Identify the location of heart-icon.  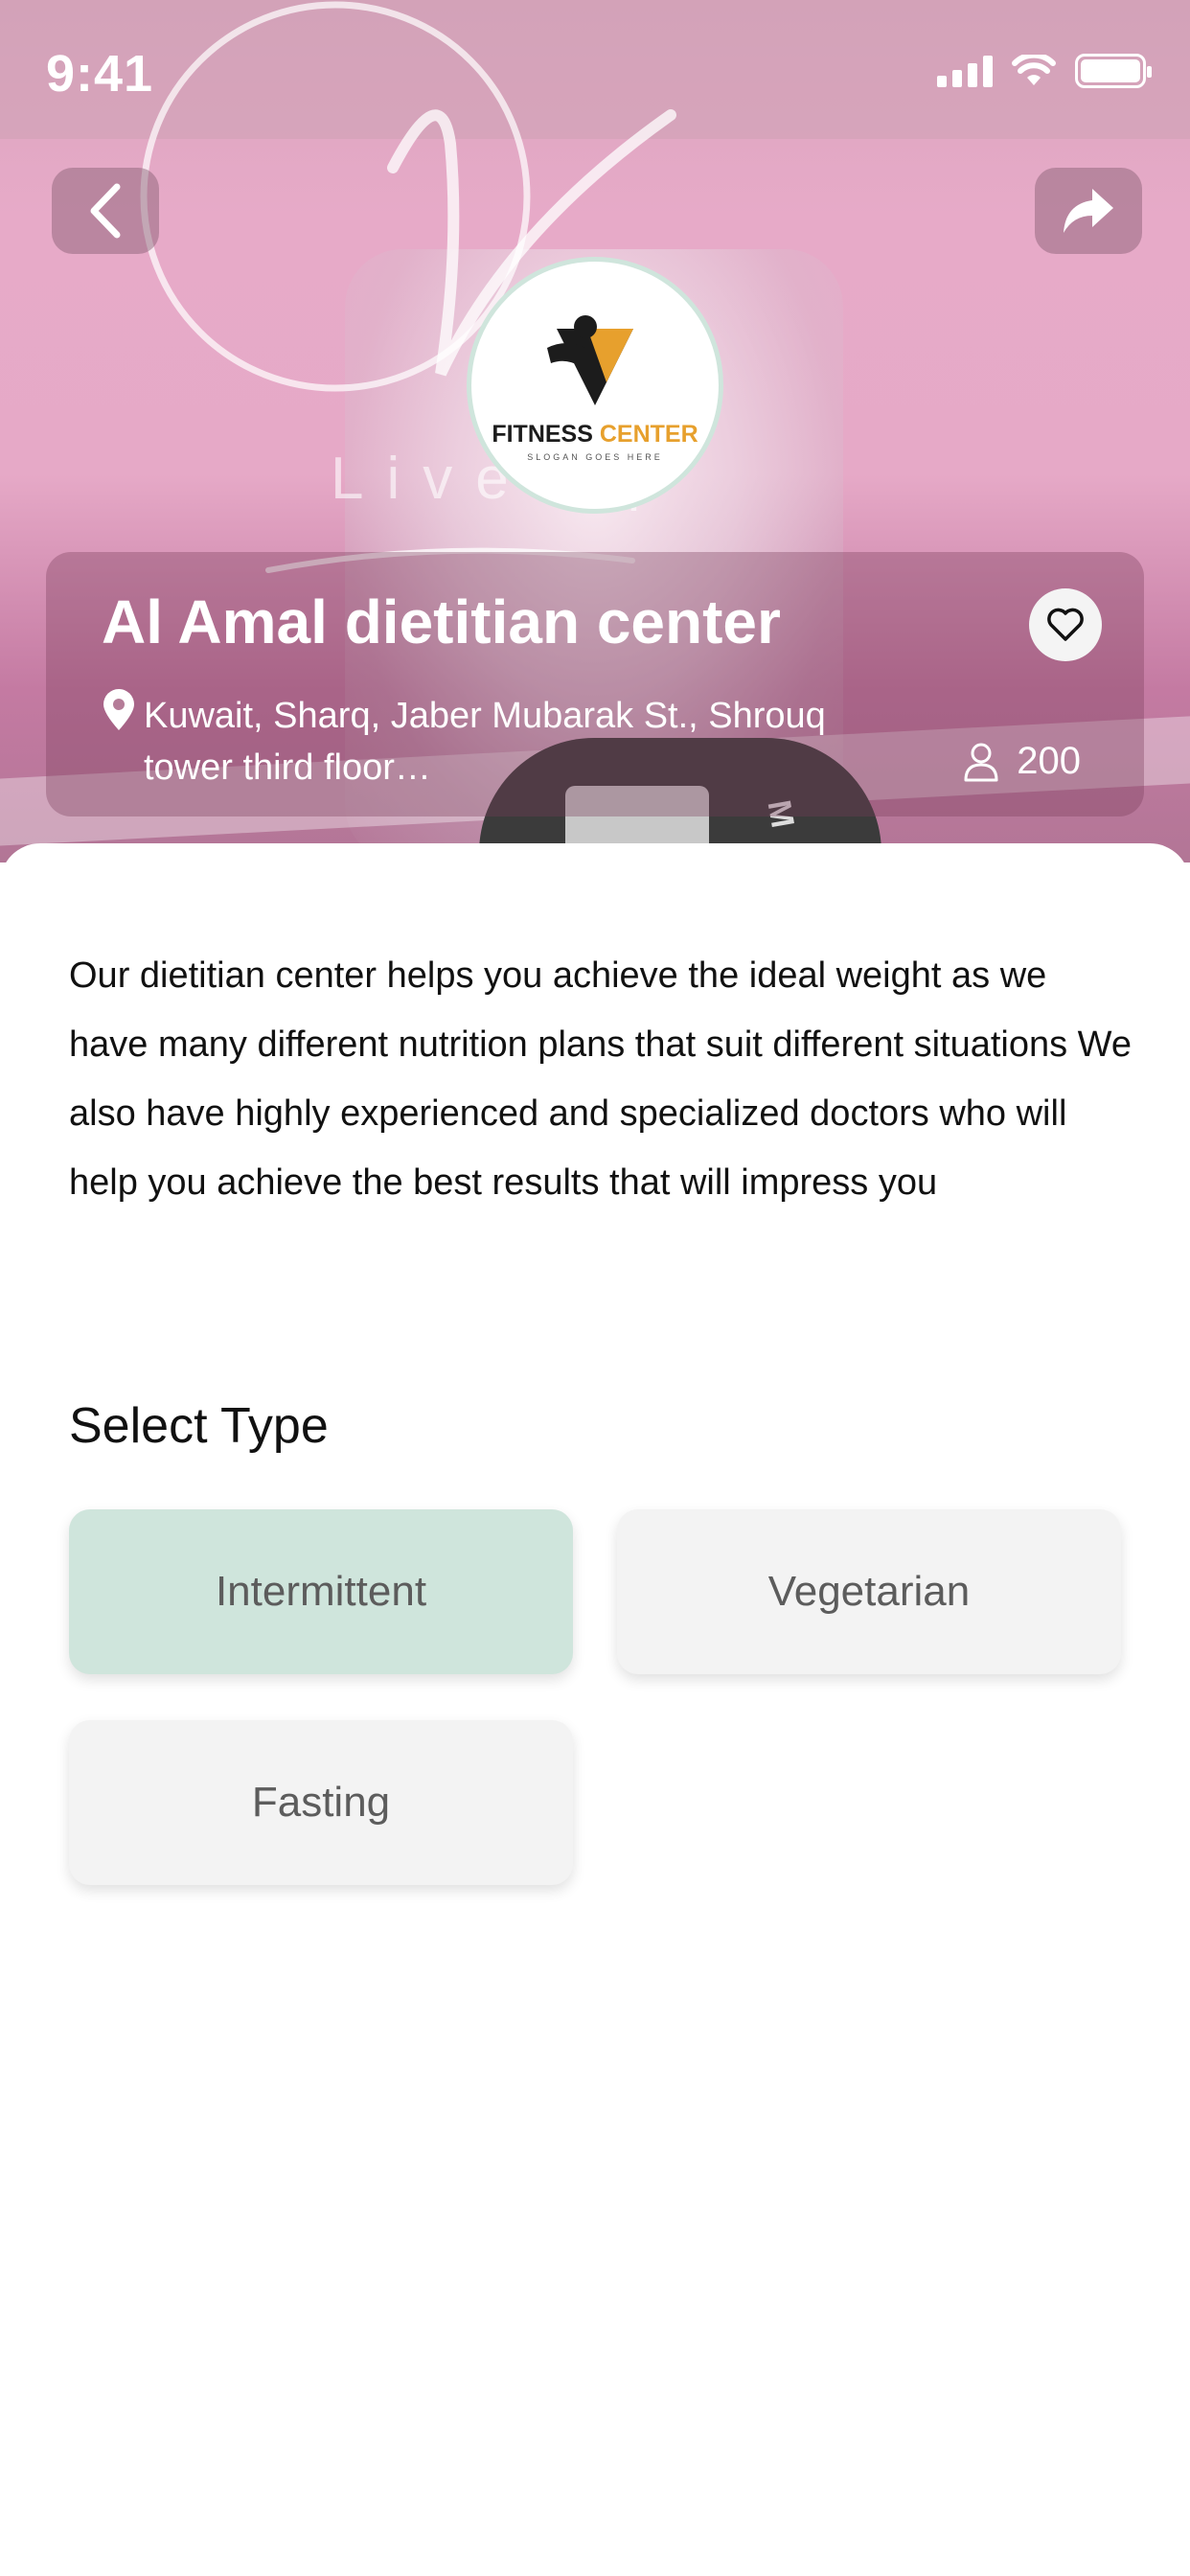
(1066, 624).